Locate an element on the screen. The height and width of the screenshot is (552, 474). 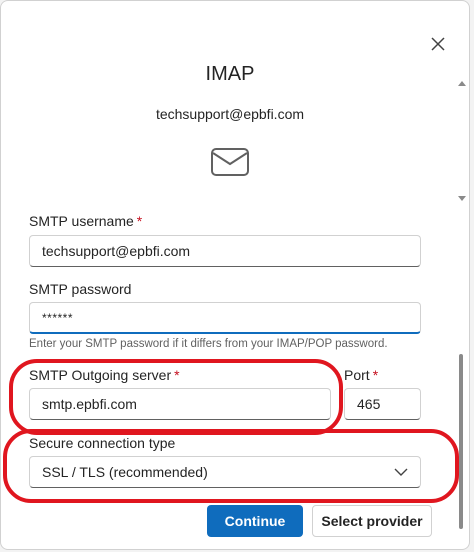
port-label-text: Port is located at coordinates (357, 375).